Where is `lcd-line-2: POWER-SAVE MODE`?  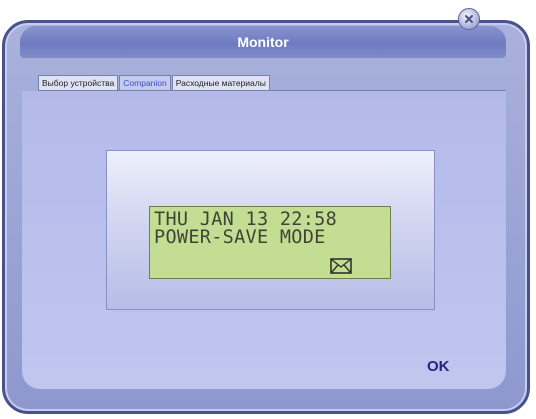
lcd-line-2: POWER-SAVE MODE is located at coordinates (240, 237).